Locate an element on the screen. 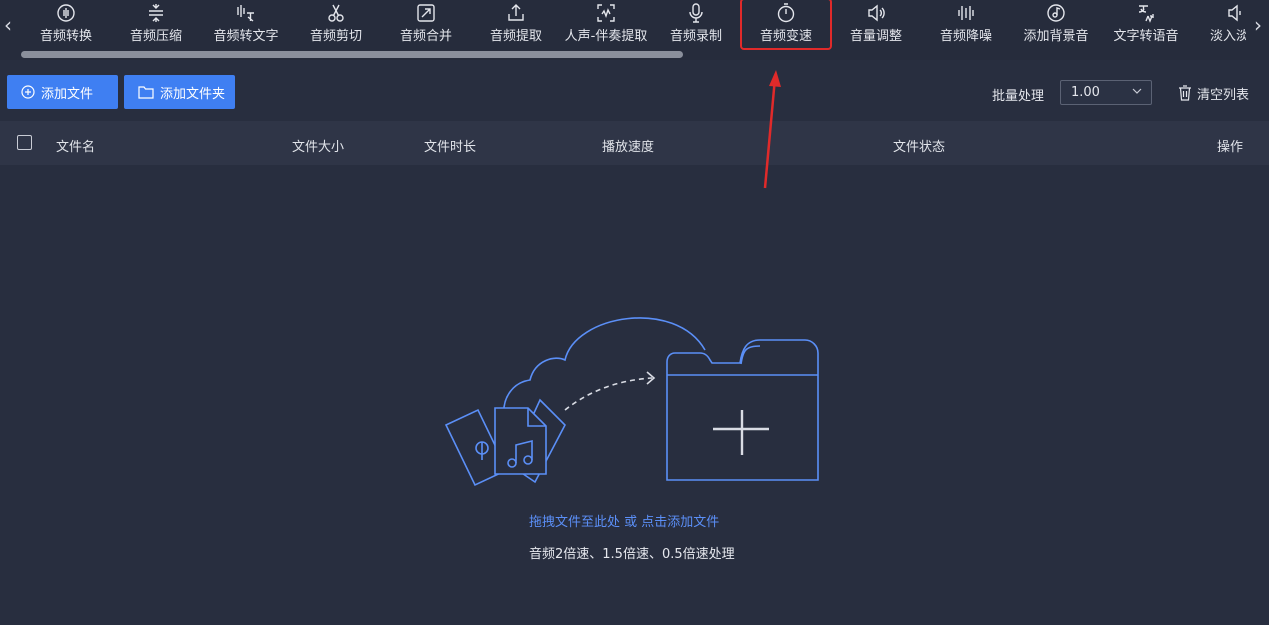 This screenshot has width=1269, height=625. tool-audio-compress: 音频压缩 is located at coordinates (156, 24).